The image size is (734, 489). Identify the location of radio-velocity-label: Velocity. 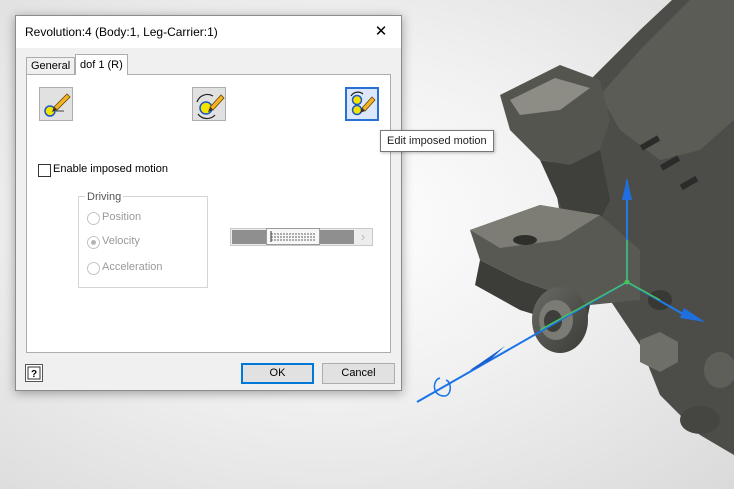
(121, 241).